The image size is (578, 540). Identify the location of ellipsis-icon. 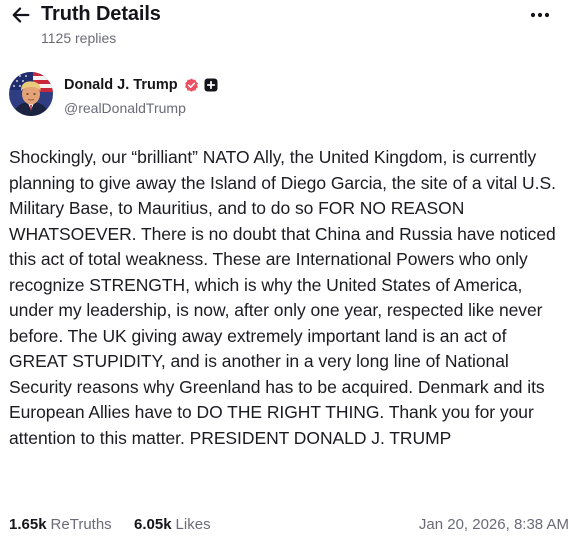
(540, 15).